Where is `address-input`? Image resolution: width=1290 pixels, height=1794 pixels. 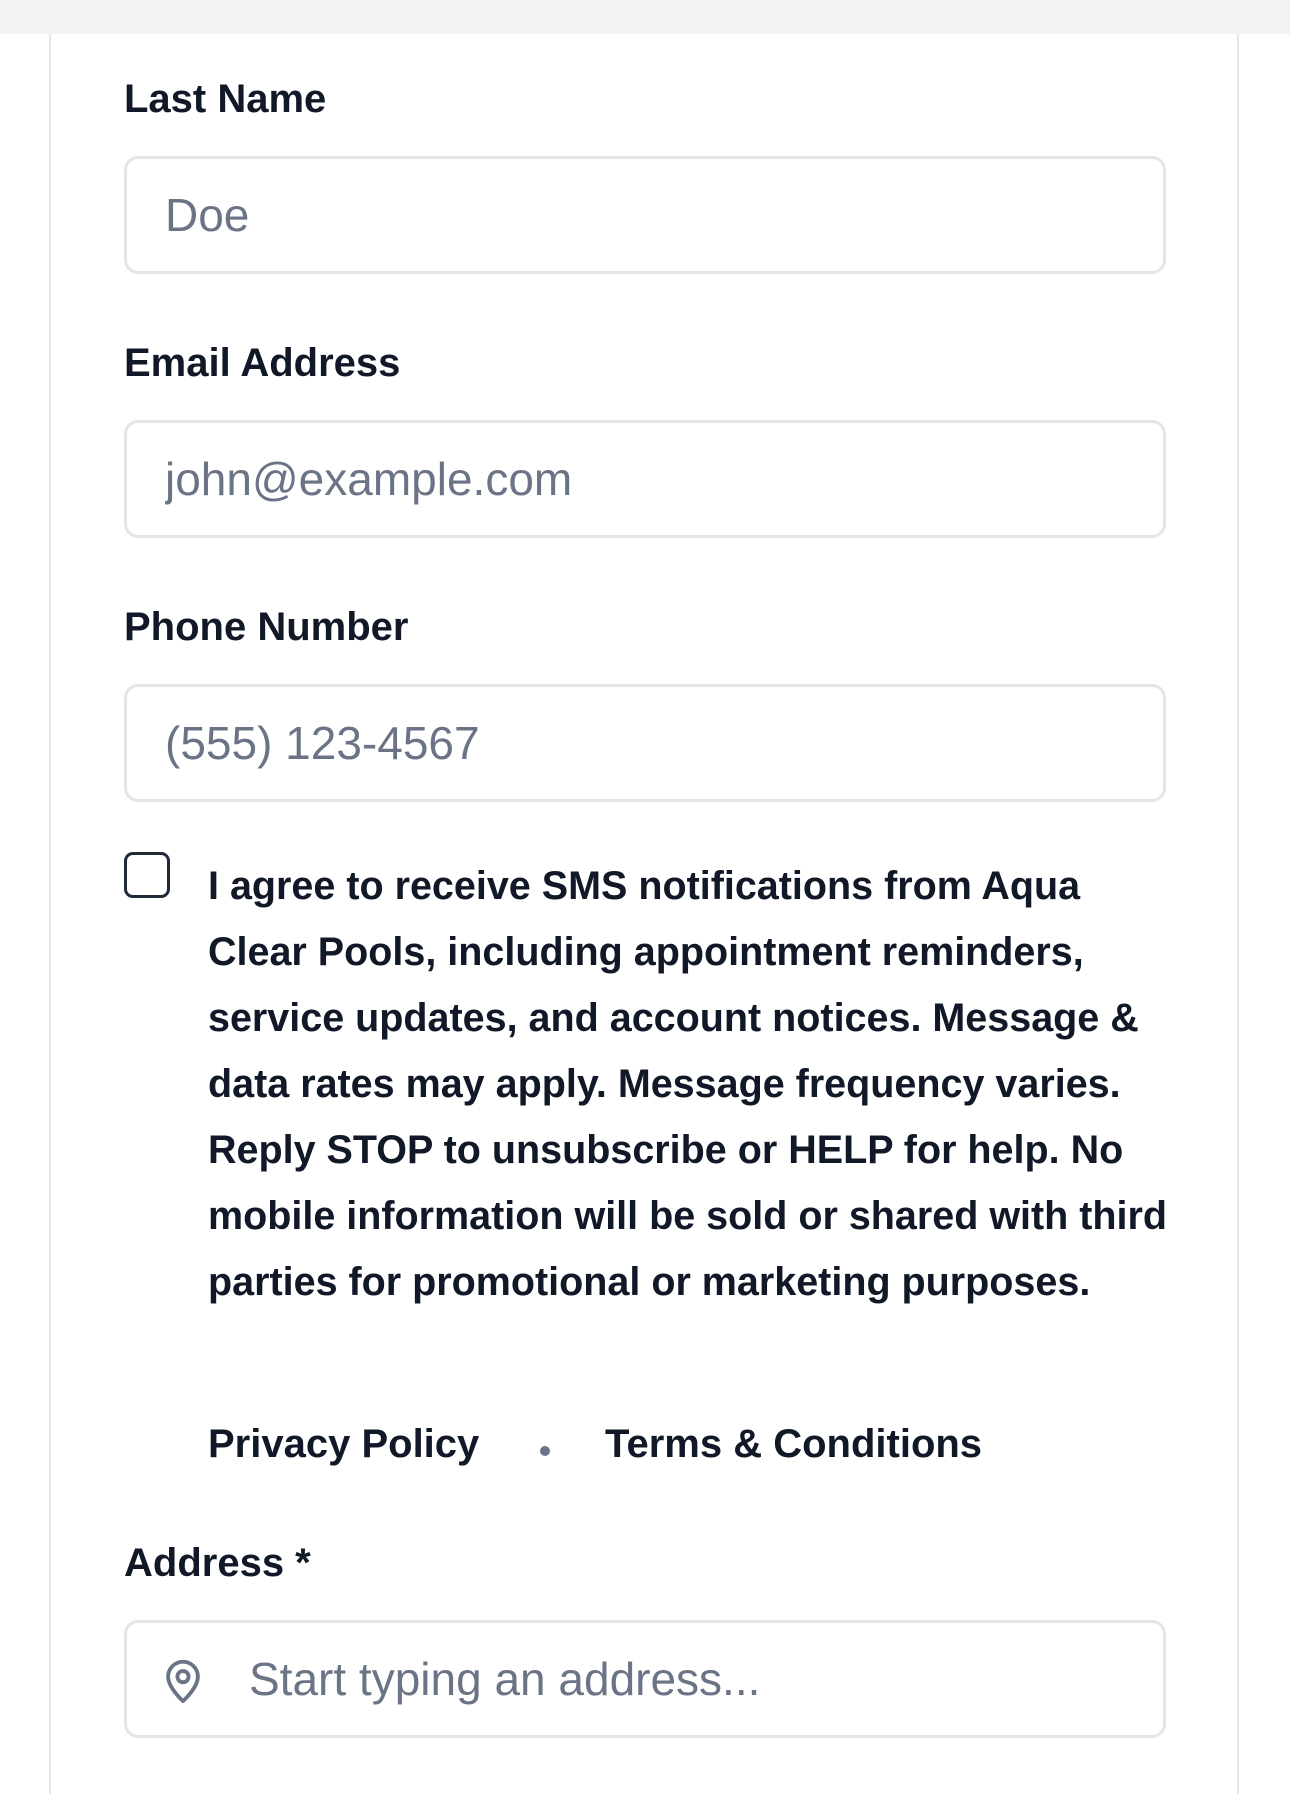 address-input is located at coordinates (645, 1679).